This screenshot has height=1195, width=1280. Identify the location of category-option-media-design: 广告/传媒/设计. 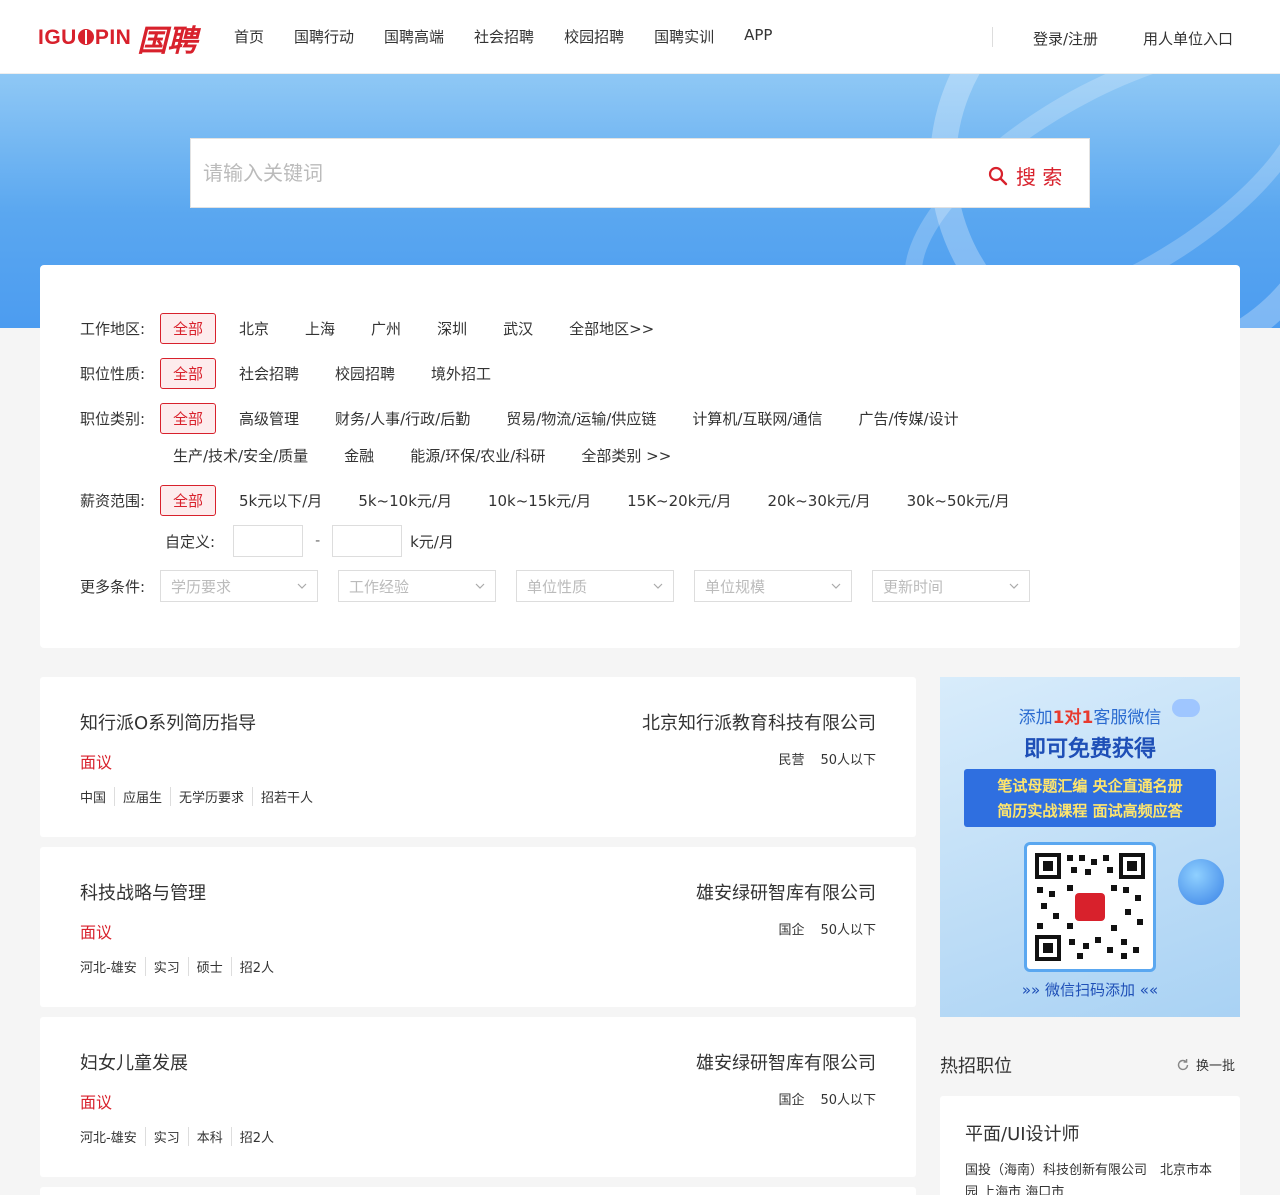
(908, 418).